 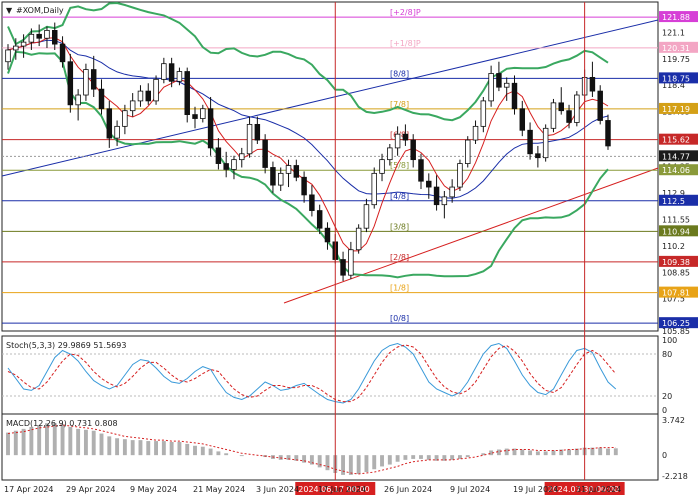 What do you see at coordinates (399, 257) in the screenshot?
I see `murrey-level-label: [2/8]` at bounding box center [399, 257].